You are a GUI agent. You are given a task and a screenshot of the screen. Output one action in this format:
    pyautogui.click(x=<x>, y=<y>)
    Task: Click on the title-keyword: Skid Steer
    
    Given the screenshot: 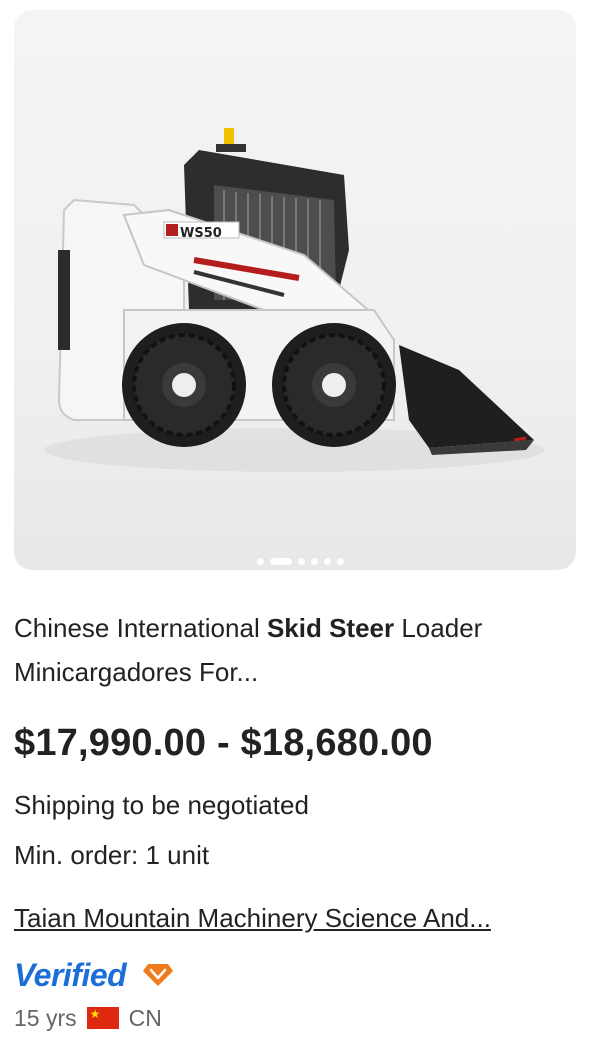 What is the action you would take?
    pyautogui.click(x=330, y=628)
    